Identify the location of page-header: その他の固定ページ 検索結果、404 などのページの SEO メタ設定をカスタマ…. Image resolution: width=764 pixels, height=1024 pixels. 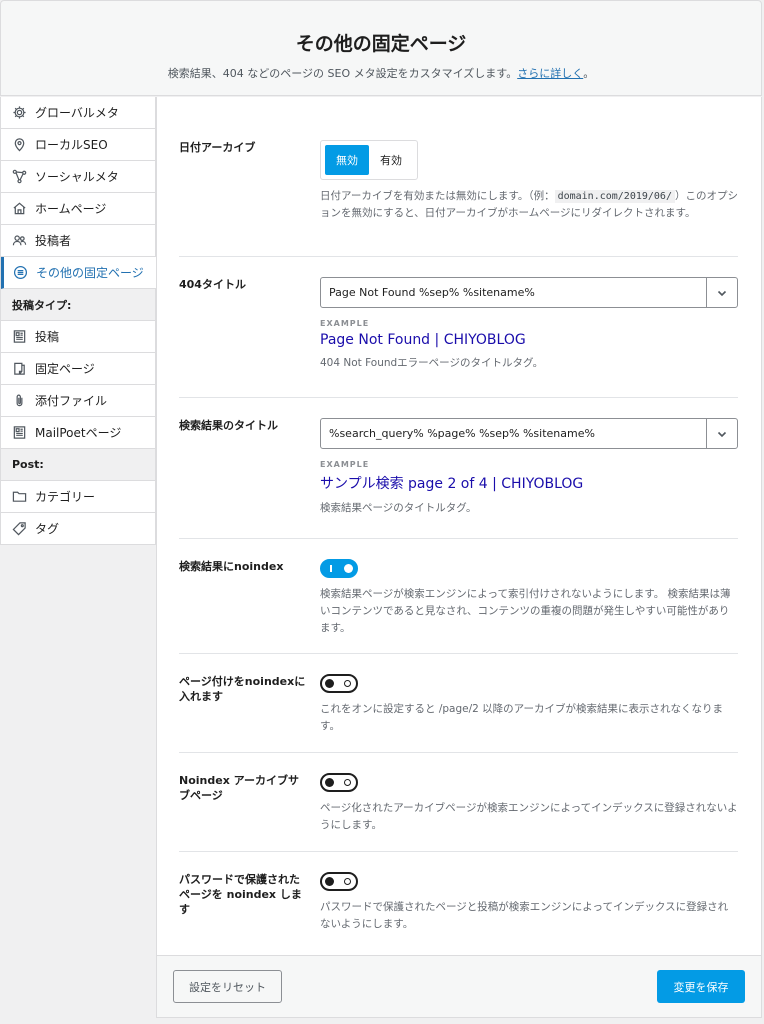
(381, 48).